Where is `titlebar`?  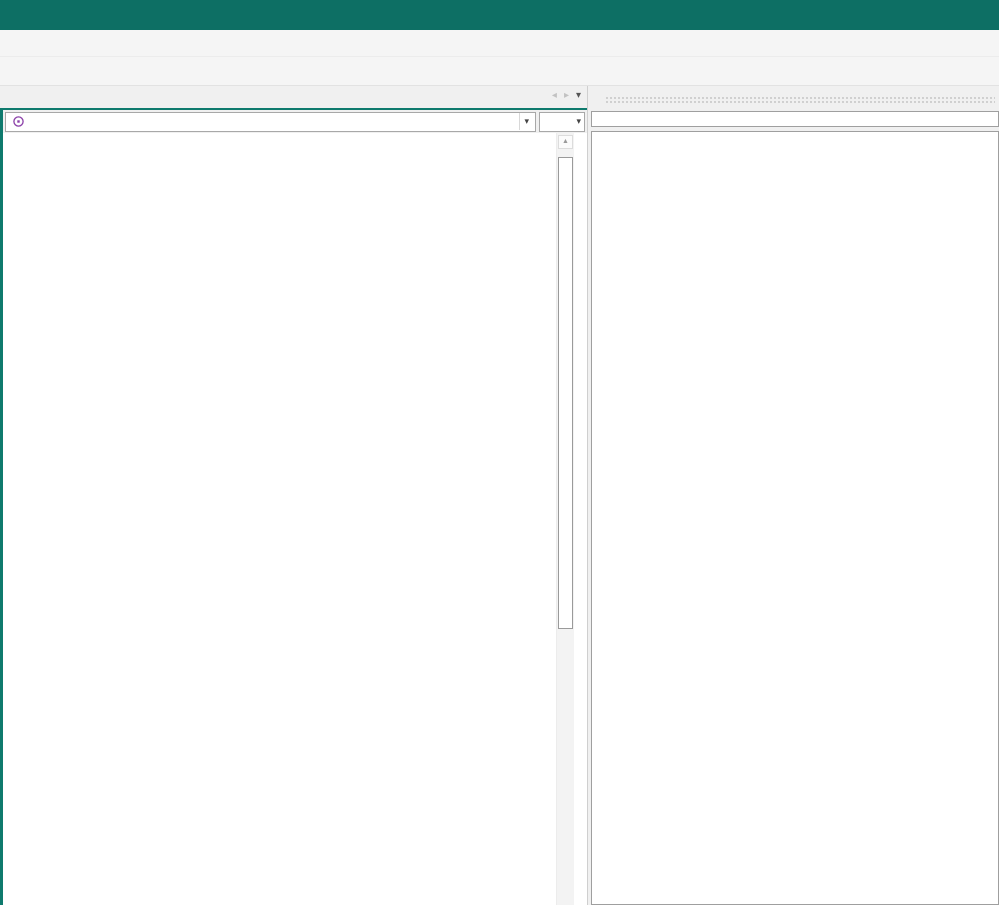 titlebar is located at coordinates (499, 15).